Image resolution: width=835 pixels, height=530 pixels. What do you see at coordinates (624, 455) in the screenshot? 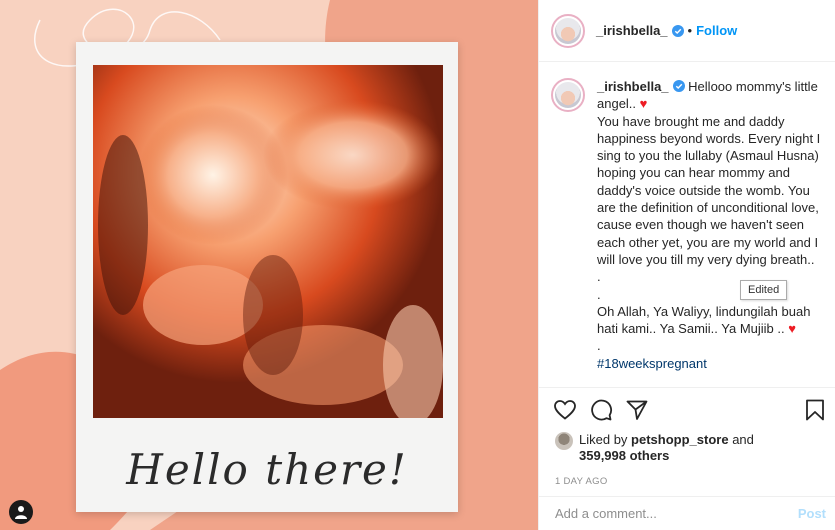
I see `likes-others-link: 359,998 others` at bounding box center [624, 455].